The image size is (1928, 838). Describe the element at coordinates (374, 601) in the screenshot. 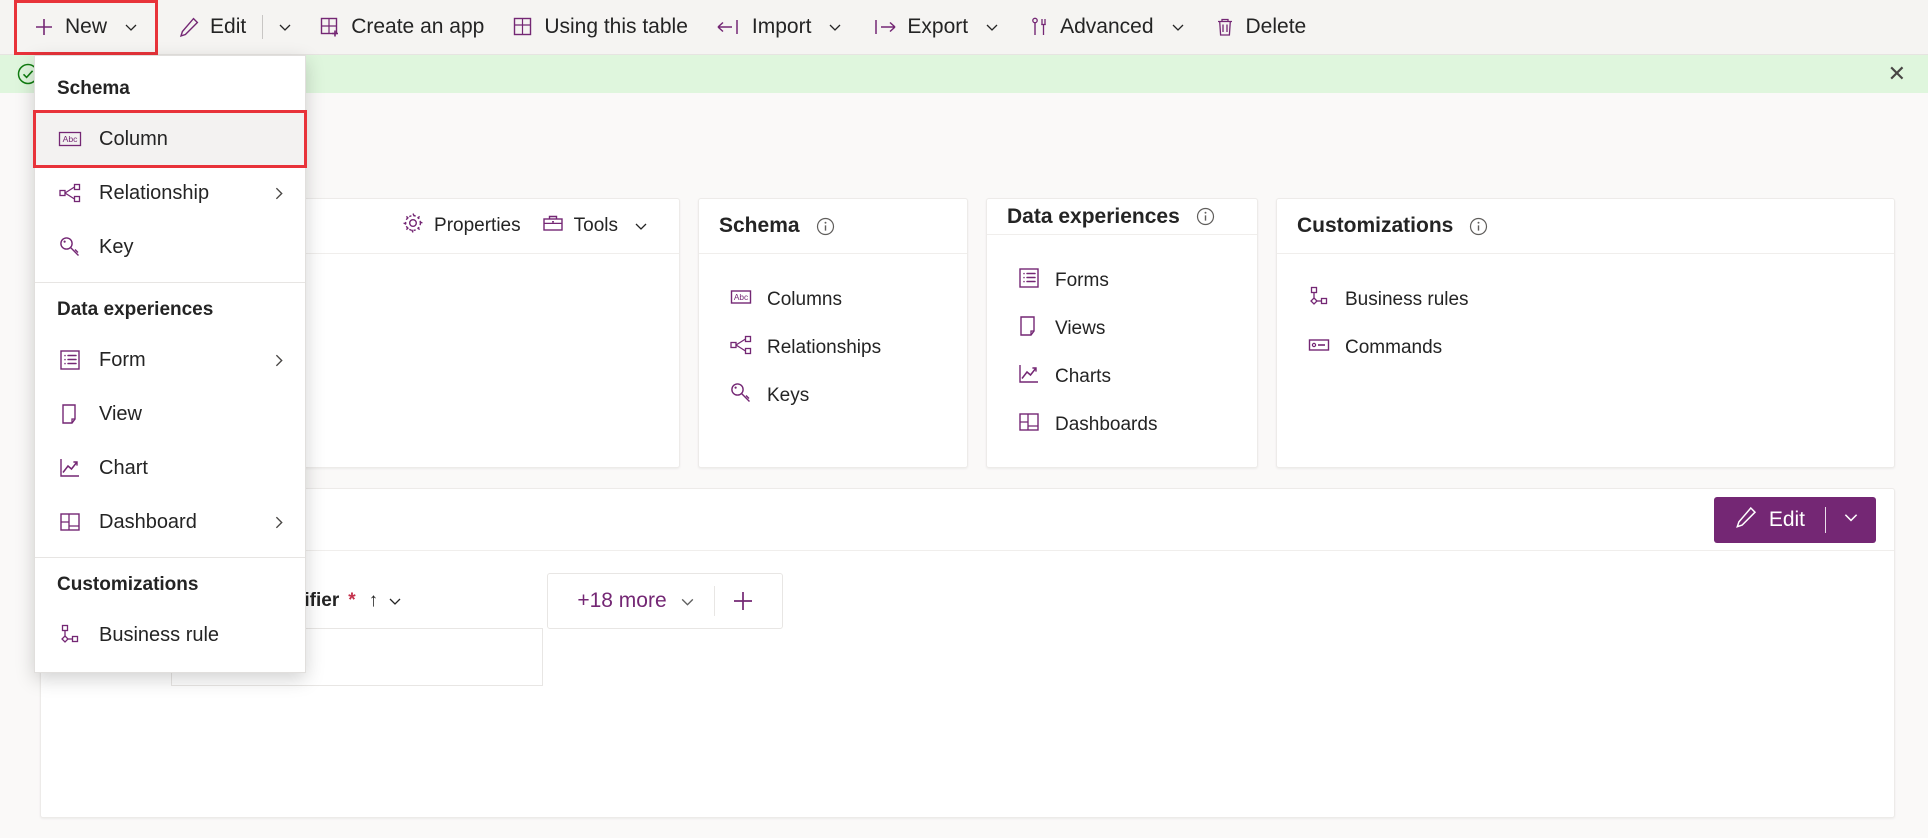

I see `sort-ascending-icon: ↑` at that location.